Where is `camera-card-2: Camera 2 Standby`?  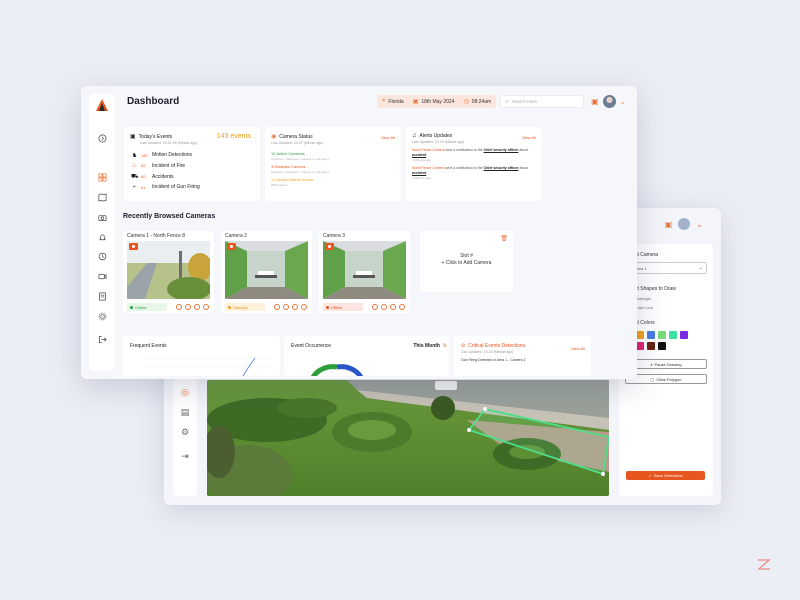
camera-card-2: Camera 2 Standby is located at coordinates (266, 272).